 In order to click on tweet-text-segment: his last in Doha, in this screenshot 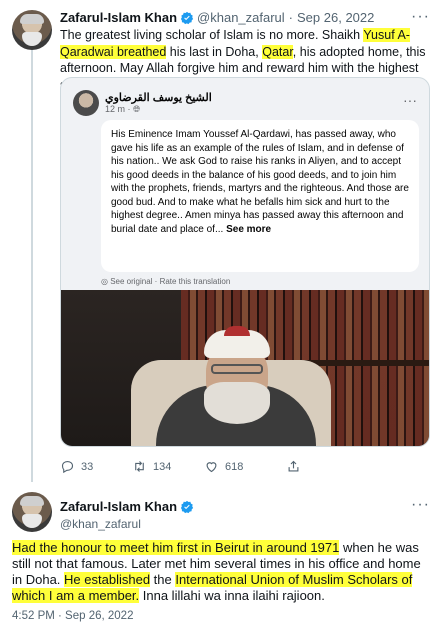, I will do `click(214, 51)`.